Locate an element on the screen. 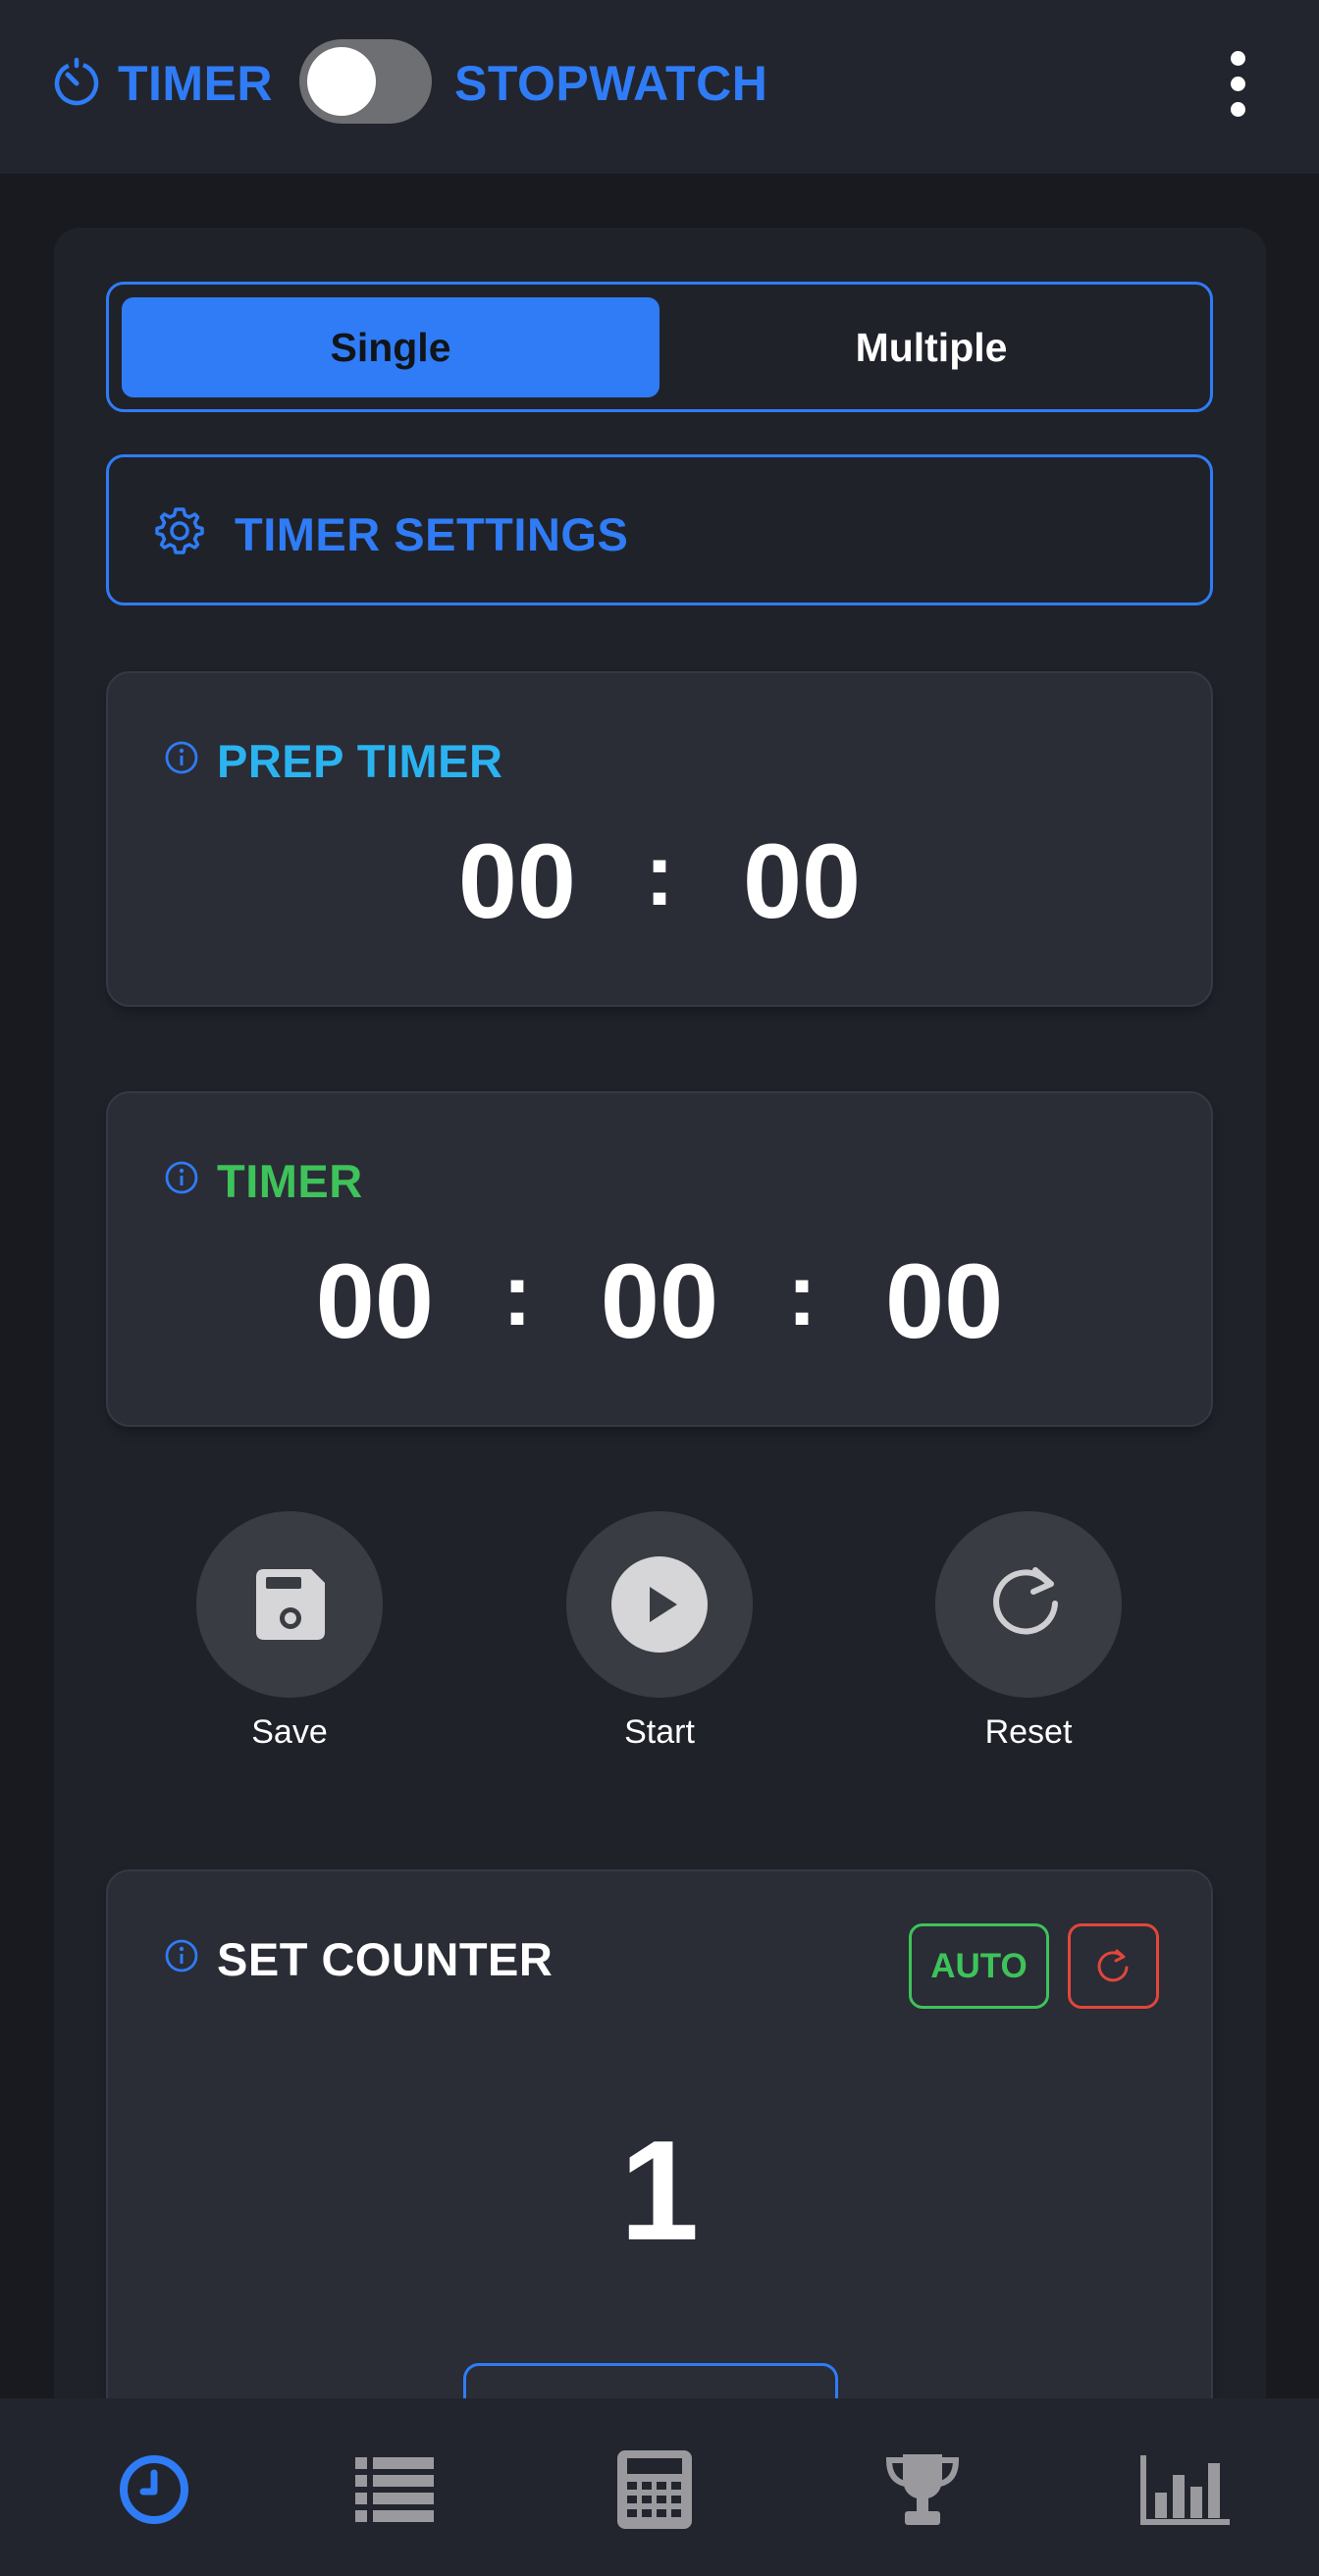 This screenshot has width=1319, height=2576. nav-timer is located at coordinates (154, 2489).